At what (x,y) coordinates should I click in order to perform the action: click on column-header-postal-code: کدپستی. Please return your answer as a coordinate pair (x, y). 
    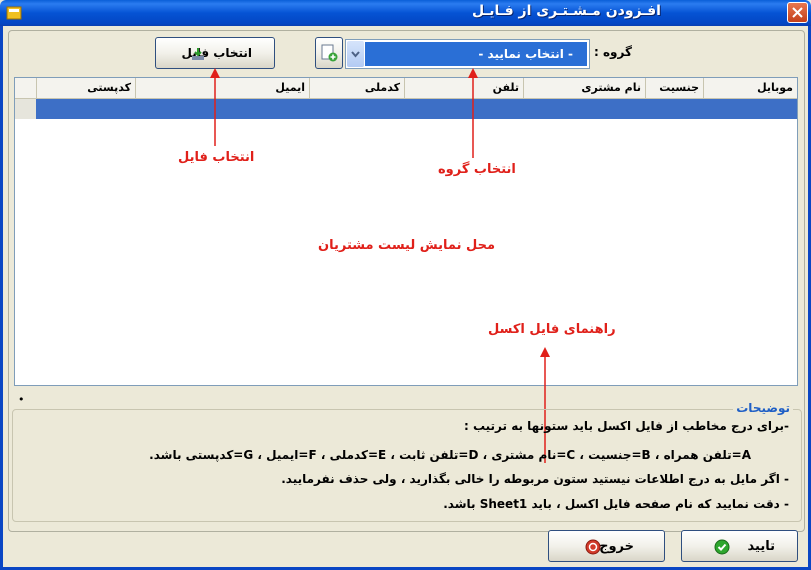
    Looking at the image, I should click on (85, 88).